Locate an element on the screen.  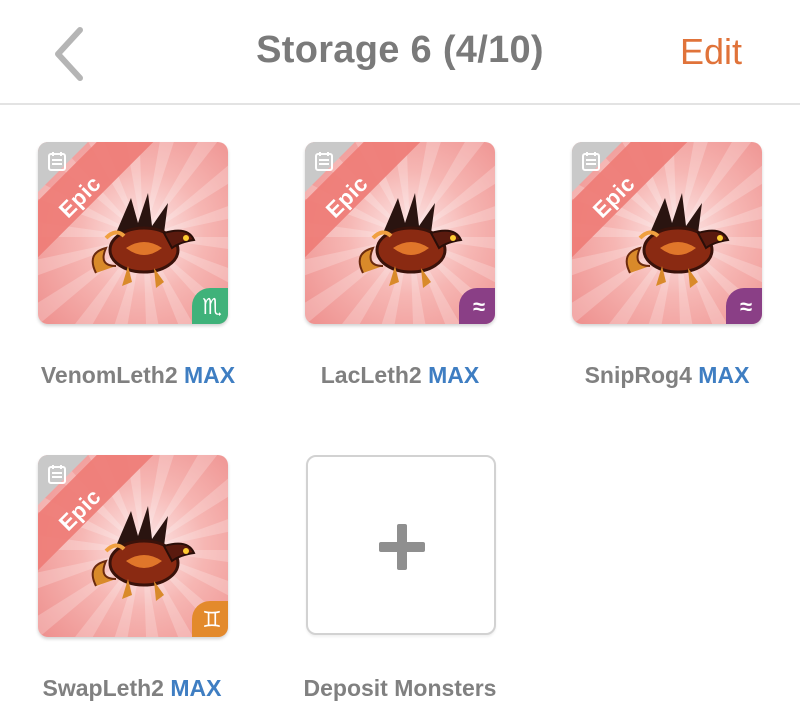
monster-tile: Epic ♏ is located at coordinates (133, 233).